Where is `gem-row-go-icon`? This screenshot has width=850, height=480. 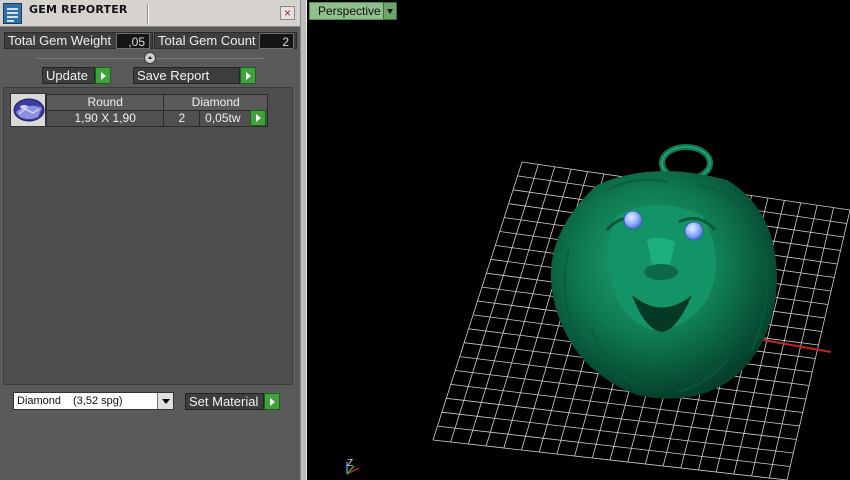 gem-row-go-icon is located at coordinates (258, 118).